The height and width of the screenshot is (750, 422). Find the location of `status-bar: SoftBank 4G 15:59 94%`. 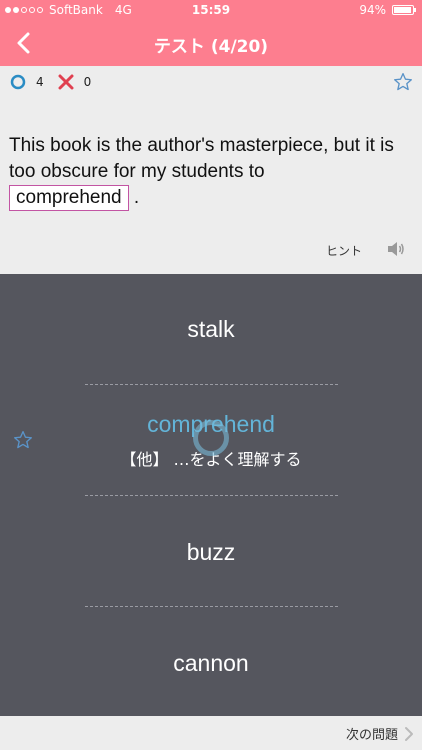

status-bar: SoftBank 4G 15:59 94% is located at coordinates (211, 10).